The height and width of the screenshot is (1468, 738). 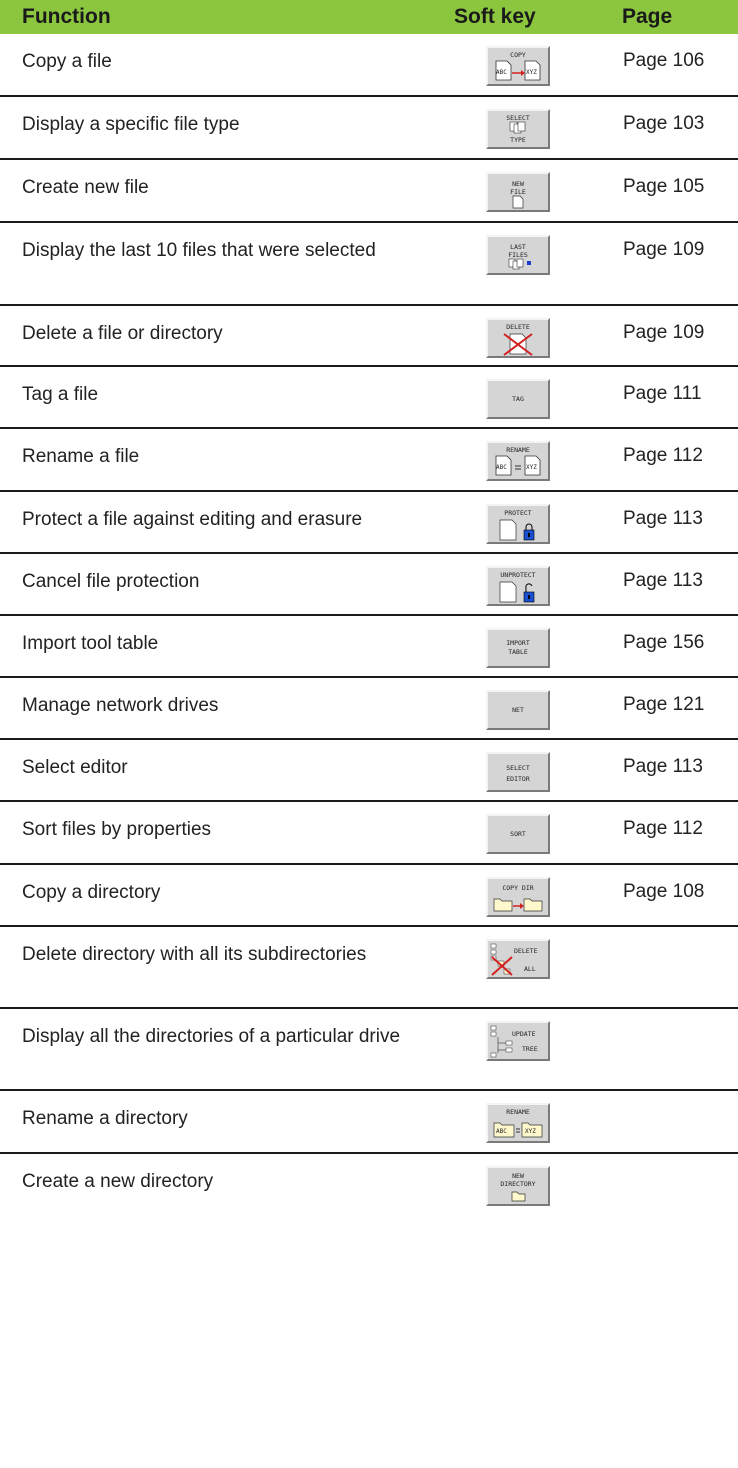 I want to click on softkey-new-directory: NEW DIRECTORY, so click(x=518, y=1186).